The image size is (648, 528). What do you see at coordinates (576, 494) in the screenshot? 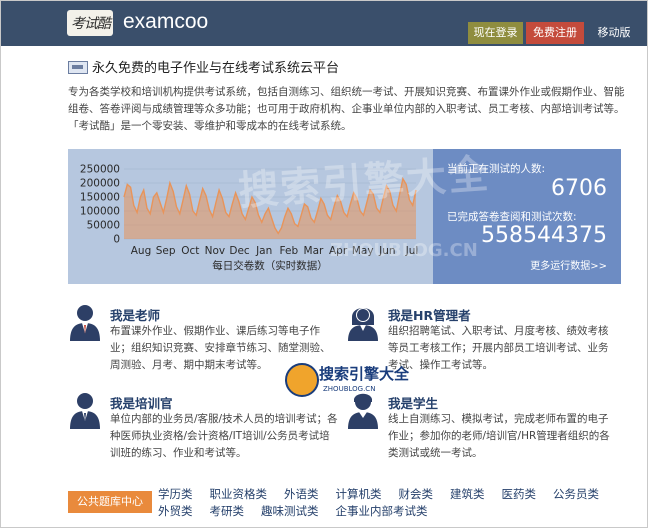
I see `category-link: 公务员类` at bounding box center [576, 494].